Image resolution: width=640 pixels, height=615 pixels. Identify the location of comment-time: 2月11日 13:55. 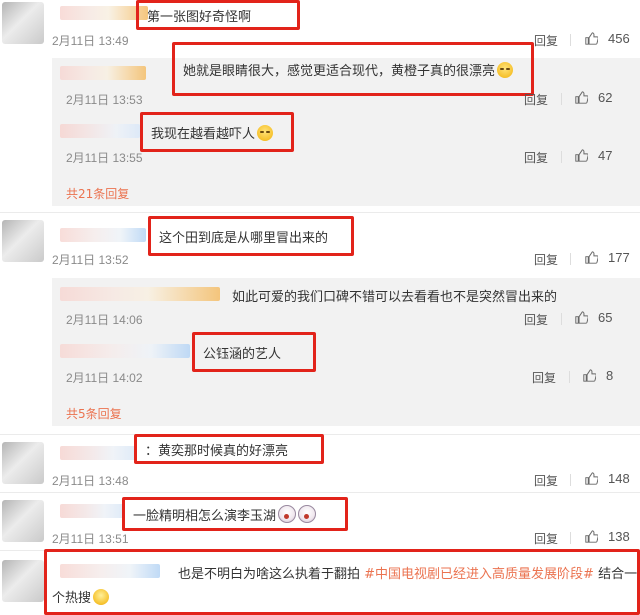
(104, 158).